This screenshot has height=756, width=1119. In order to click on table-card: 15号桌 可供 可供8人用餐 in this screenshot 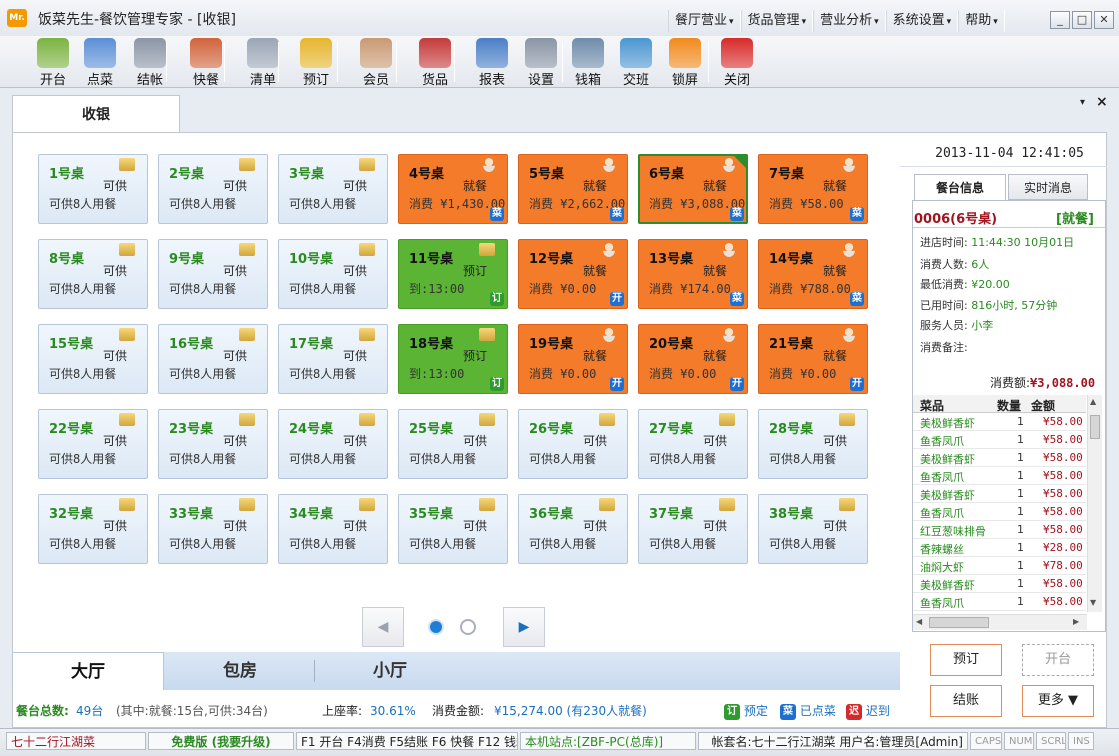, I will do `click(93, 359)`.